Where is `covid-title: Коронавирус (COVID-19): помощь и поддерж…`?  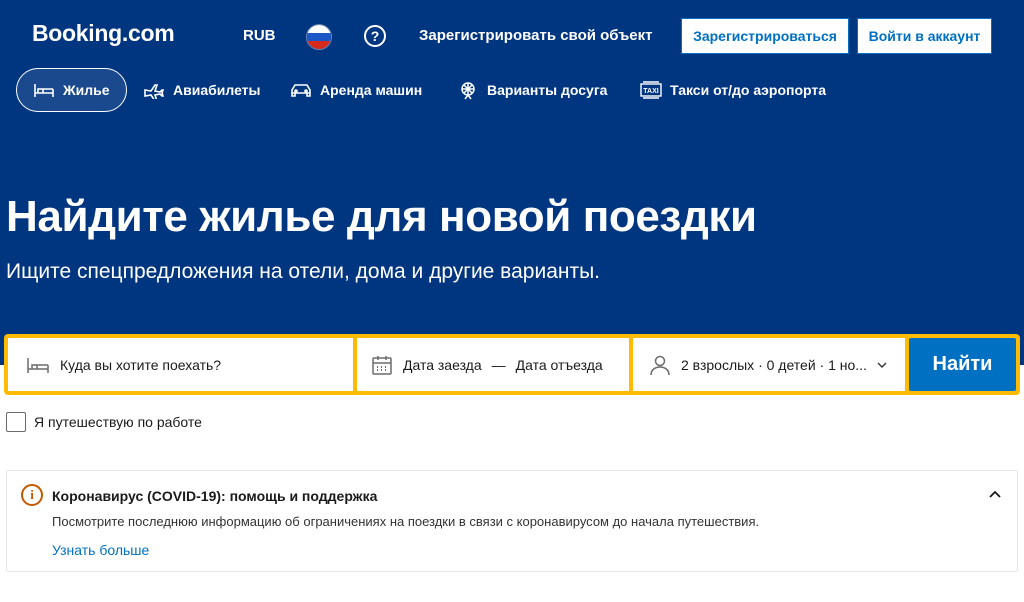
covid-title: Коронавирус (COVID-19): помощь и поддерж… is located at coordinates (215, 496).